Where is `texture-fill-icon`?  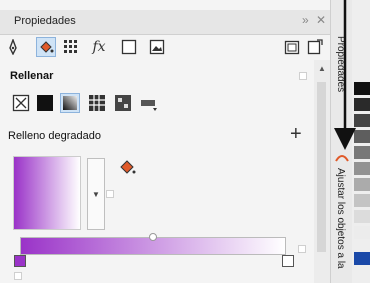
texture-fill-icon is located at coordinates (149, 103).